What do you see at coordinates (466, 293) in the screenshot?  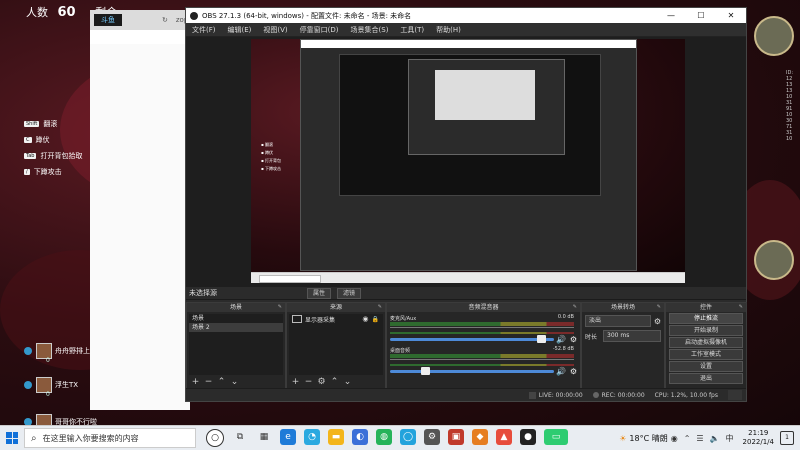 I see `source-toolbar: 未选择源 属性 滤镜` at bounding box center [466, 293].